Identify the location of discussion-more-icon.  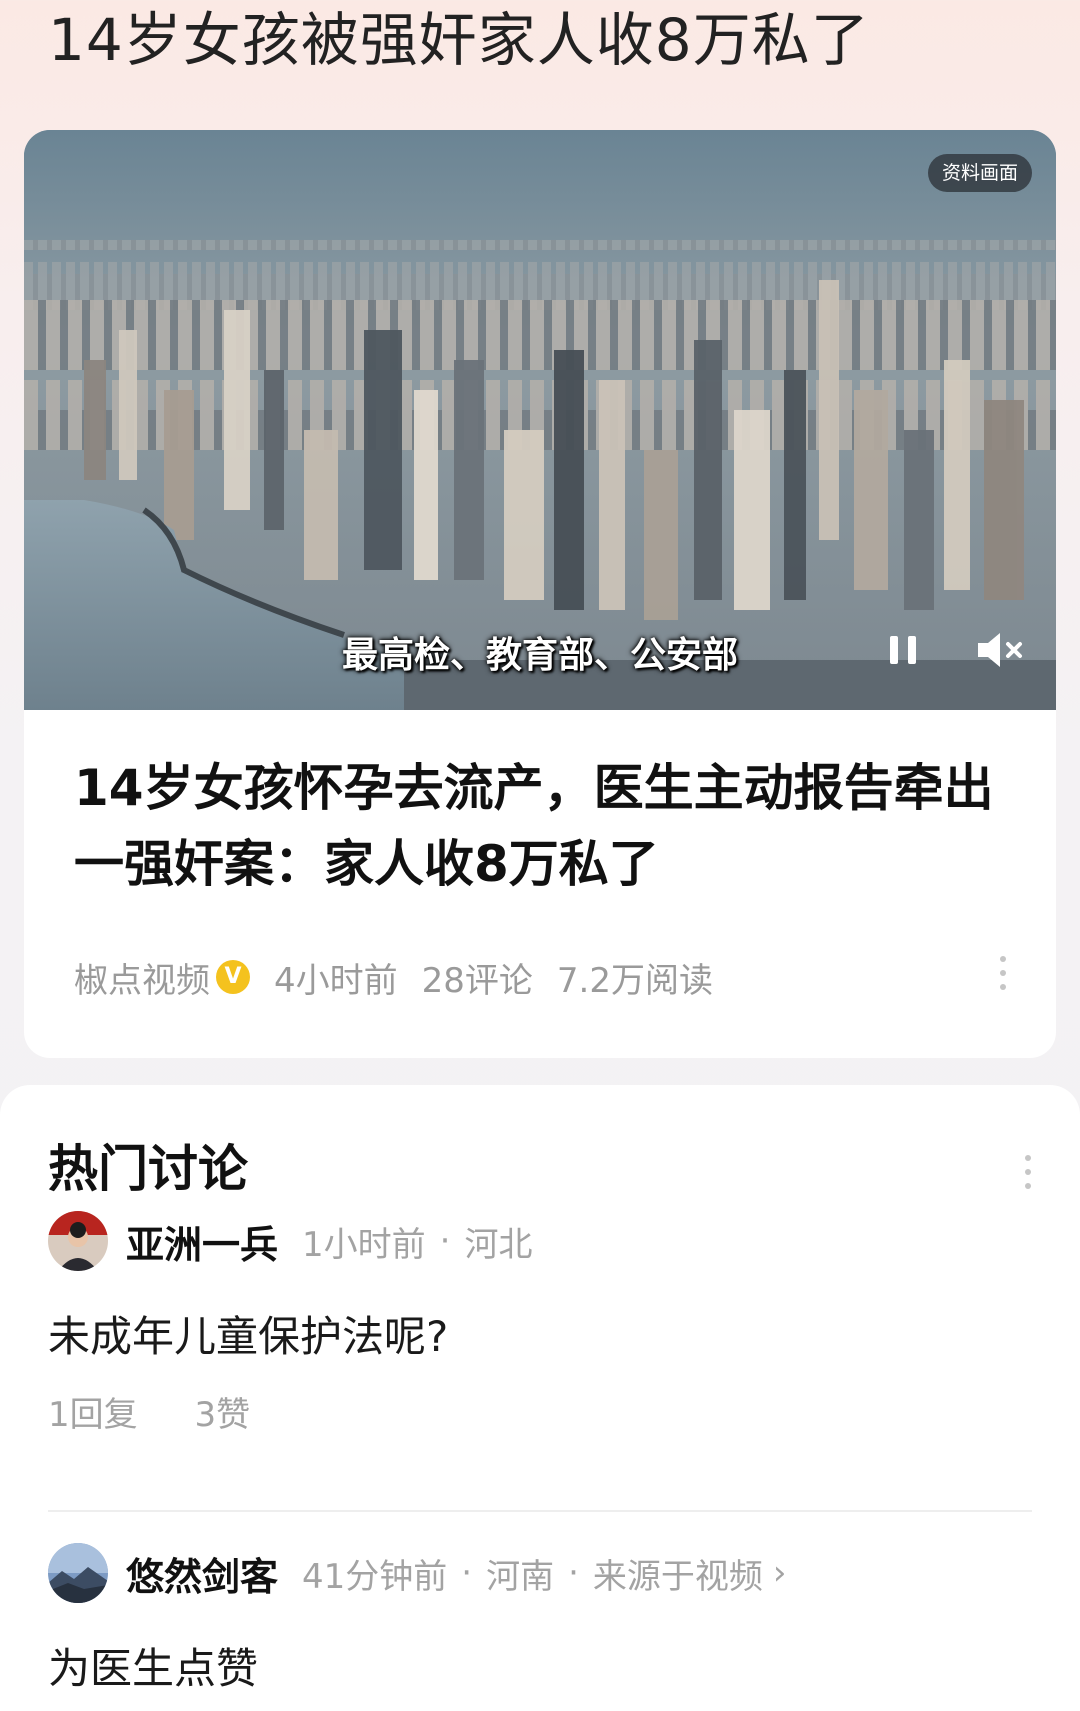
(1028, 1176).